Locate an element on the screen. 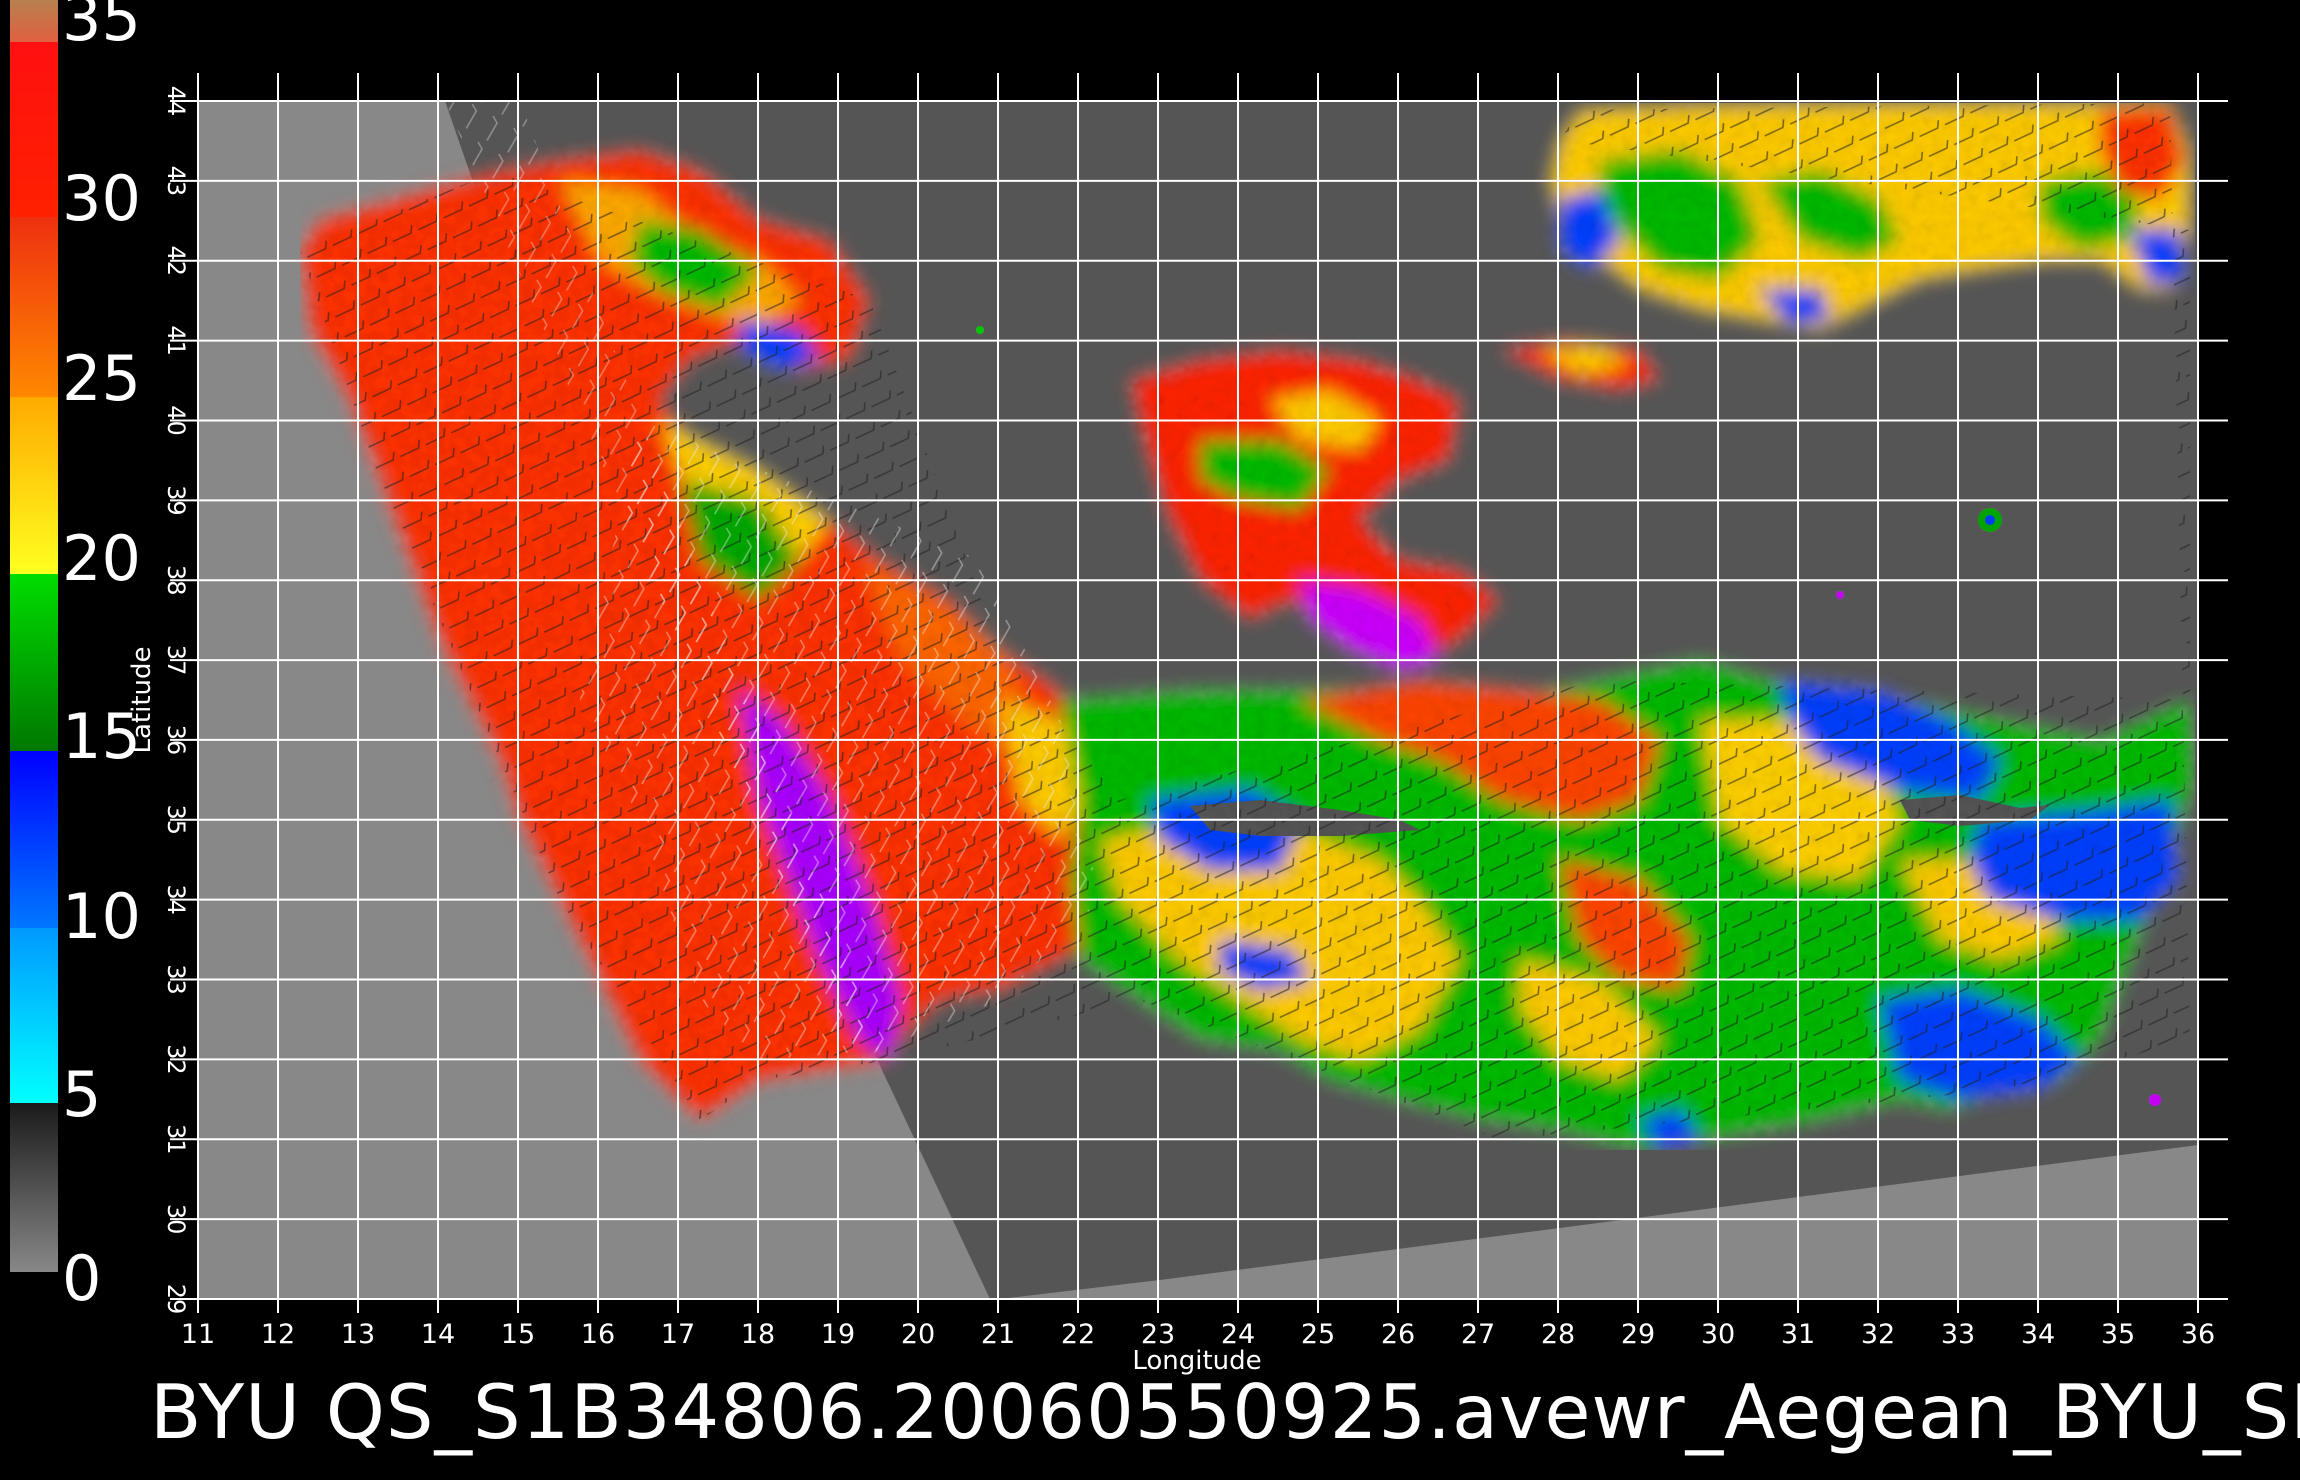 The image size is (2300, 1480). y-tick-label: 32 is located at coordinates (176, 1059).